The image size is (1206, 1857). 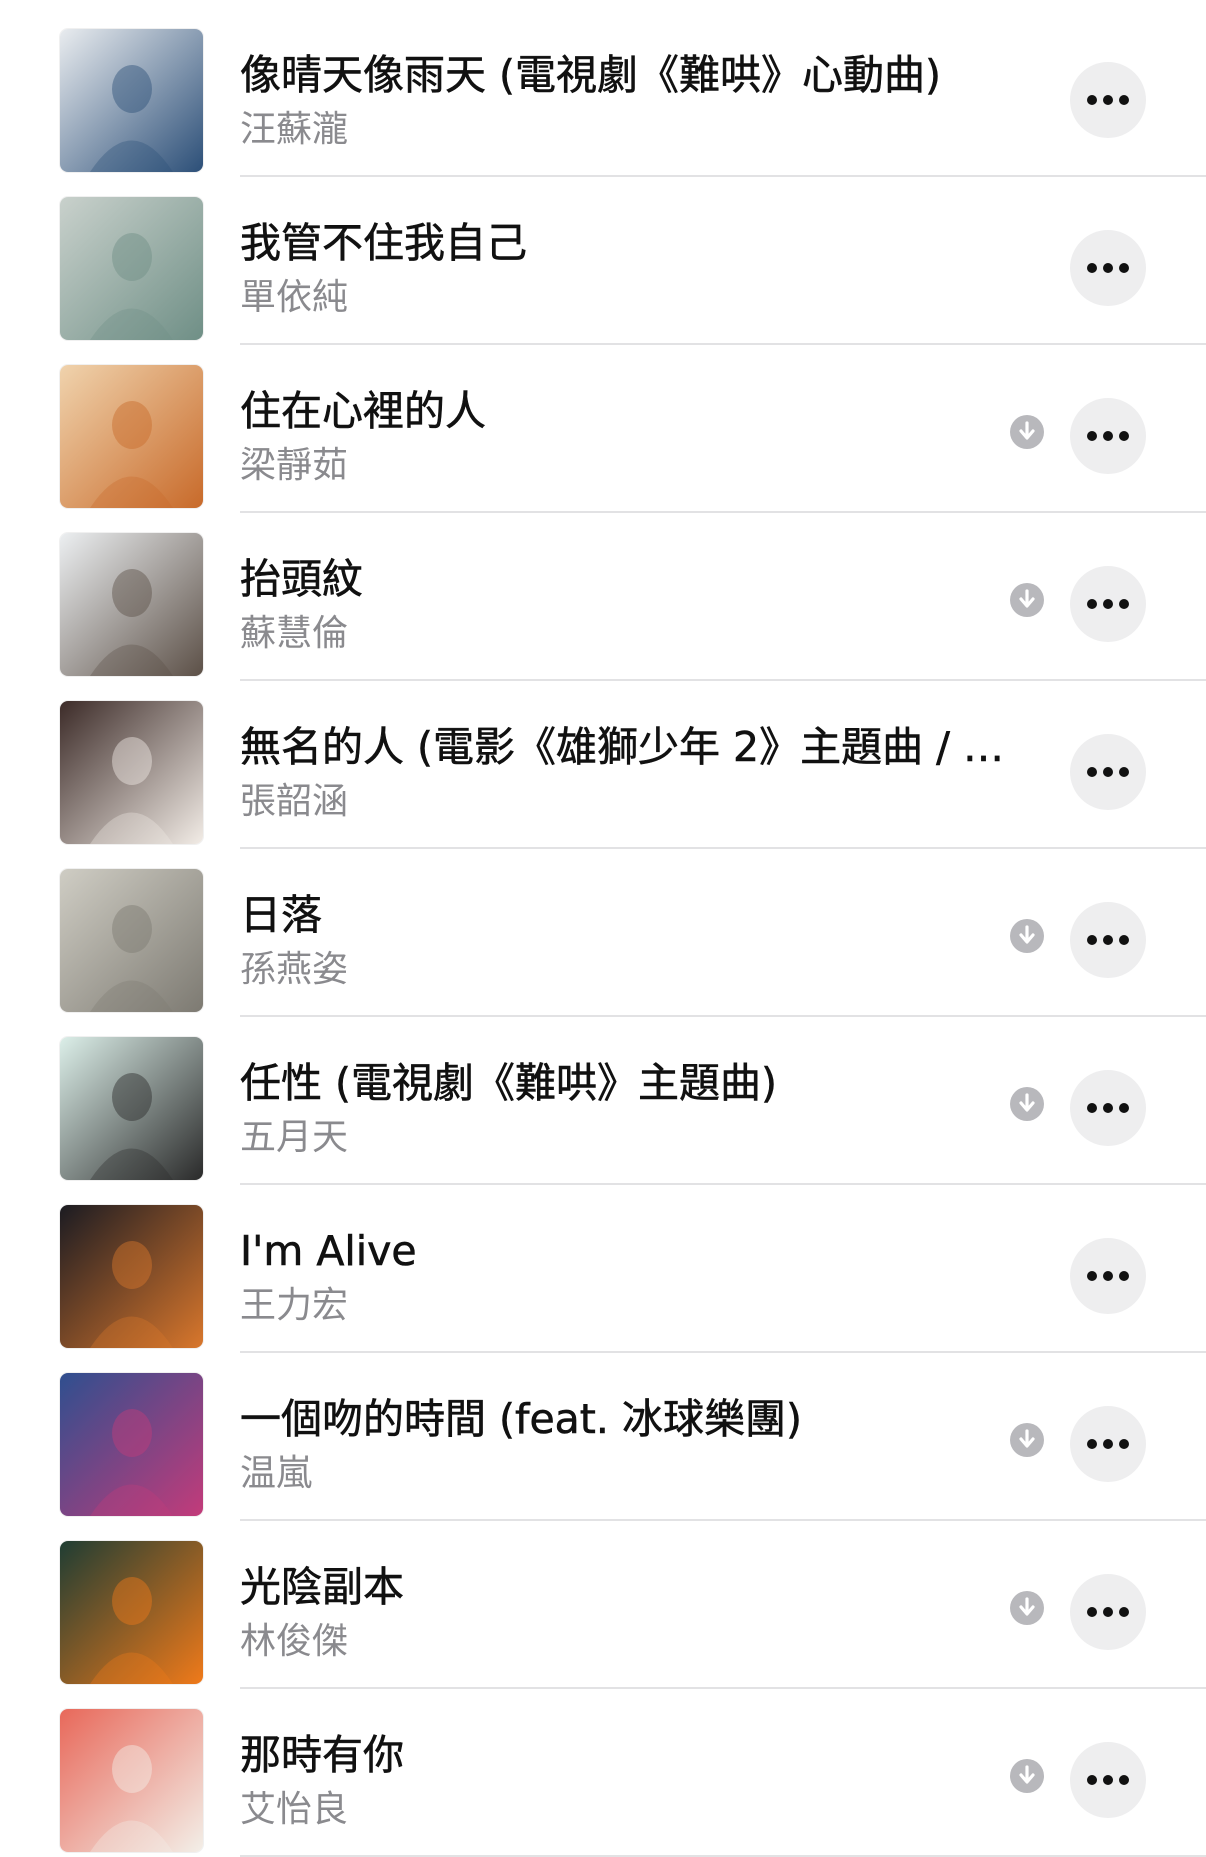 I want to click on song-artist: 汪蘇瀧, so click(x=294, y=129).